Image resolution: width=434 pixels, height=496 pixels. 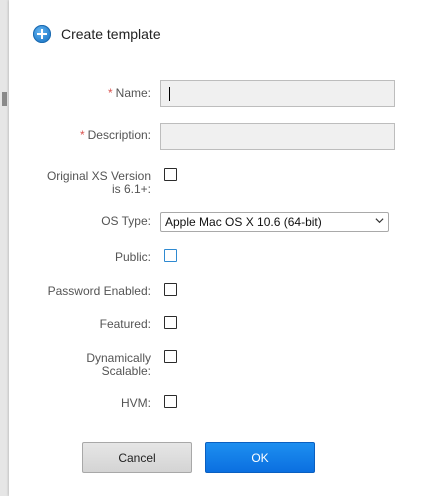 I want to click on os-type-label: OS Type:, so click(x=126, y=221).